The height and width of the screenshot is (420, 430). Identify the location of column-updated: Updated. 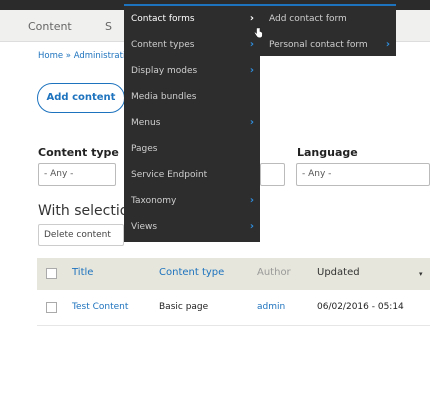
(338, 272).